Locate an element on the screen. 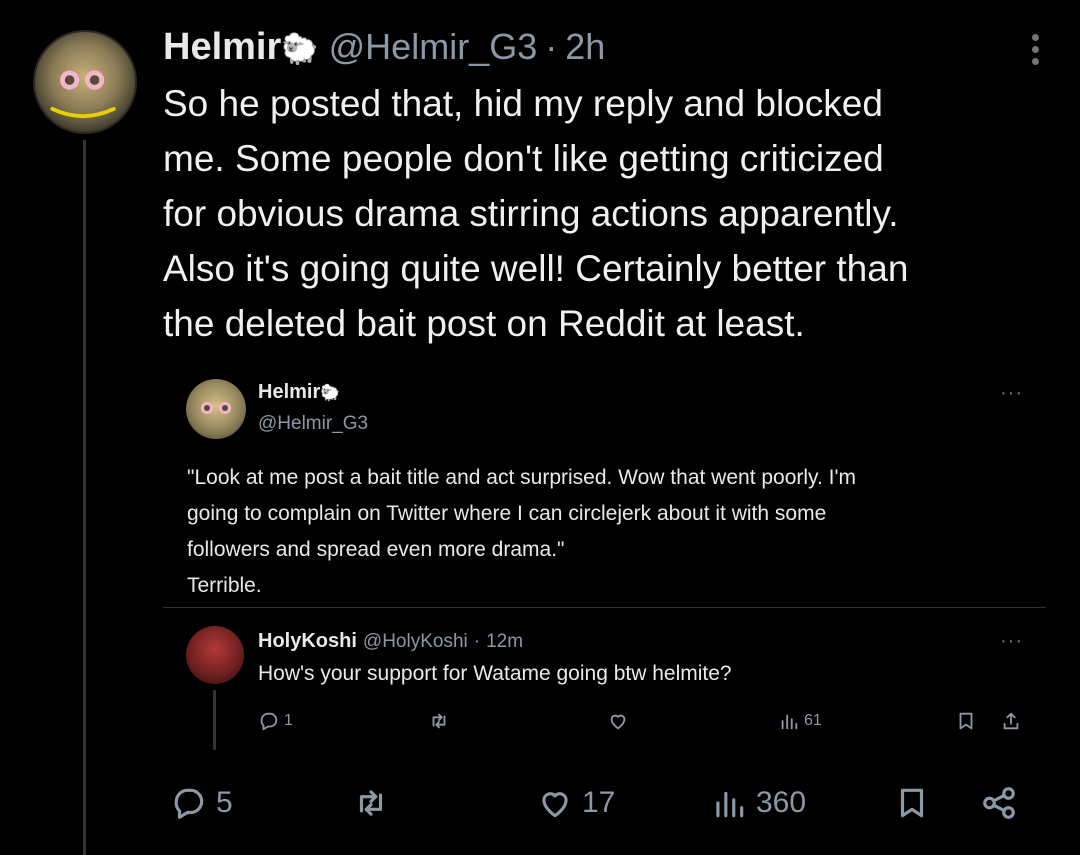  like-count: 17 is located at coordinates (599, 802).